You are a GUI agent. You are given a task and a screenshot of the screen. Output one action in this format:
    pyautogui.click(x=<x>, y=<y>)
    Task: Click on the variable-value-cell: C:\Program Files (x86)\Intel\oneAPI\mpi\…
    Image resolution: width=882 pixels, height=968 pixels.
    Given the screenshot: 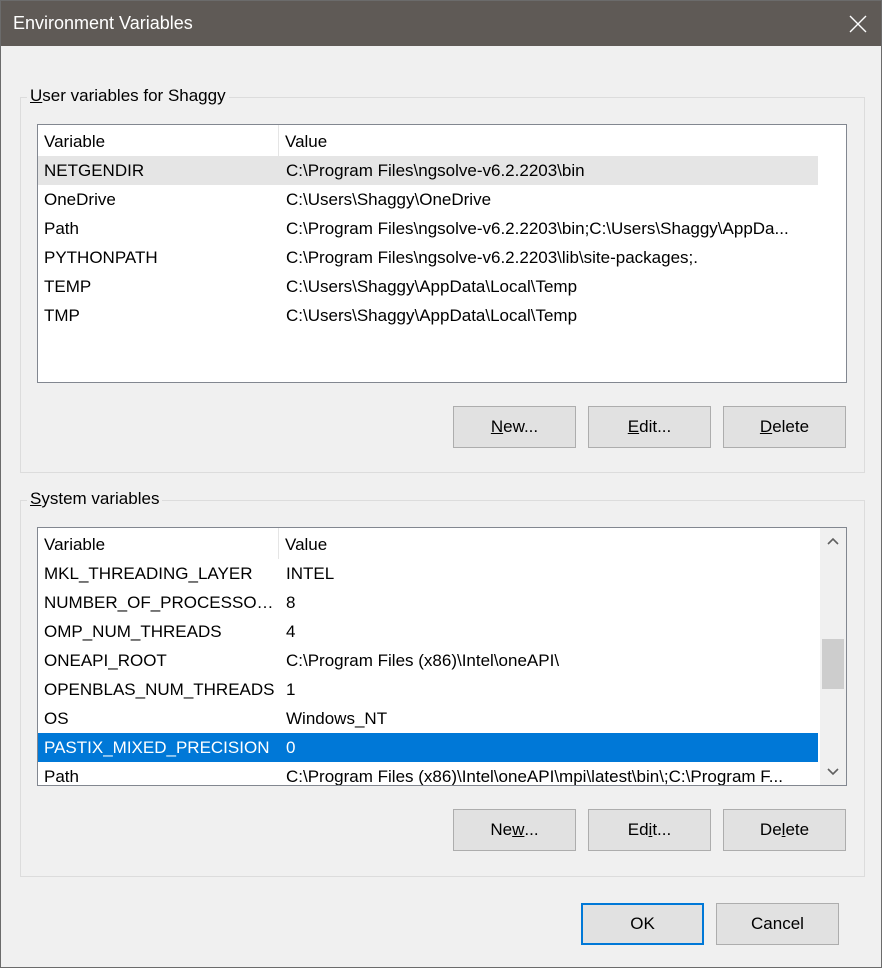 What is the action you would take?
    pyautogui.click(x=534, y=776)
    